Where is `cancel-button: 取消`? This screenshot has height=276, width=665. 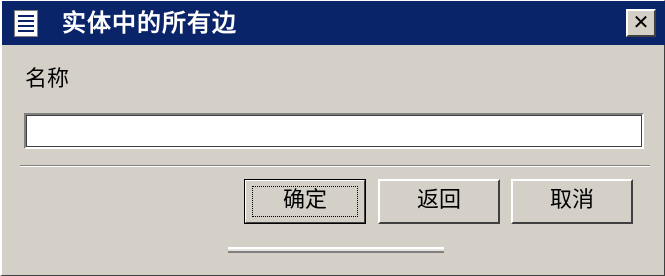
cancel-button: 取消 is located at coordinates (572, 201).